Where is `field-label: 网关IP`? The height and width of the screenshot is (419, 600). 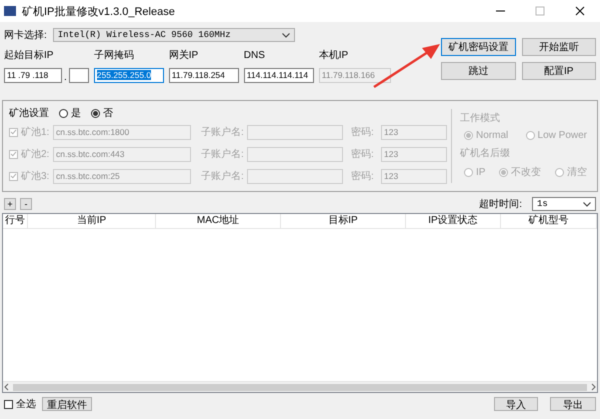 field-label: 网关IP is located at coordinates (184, 56).